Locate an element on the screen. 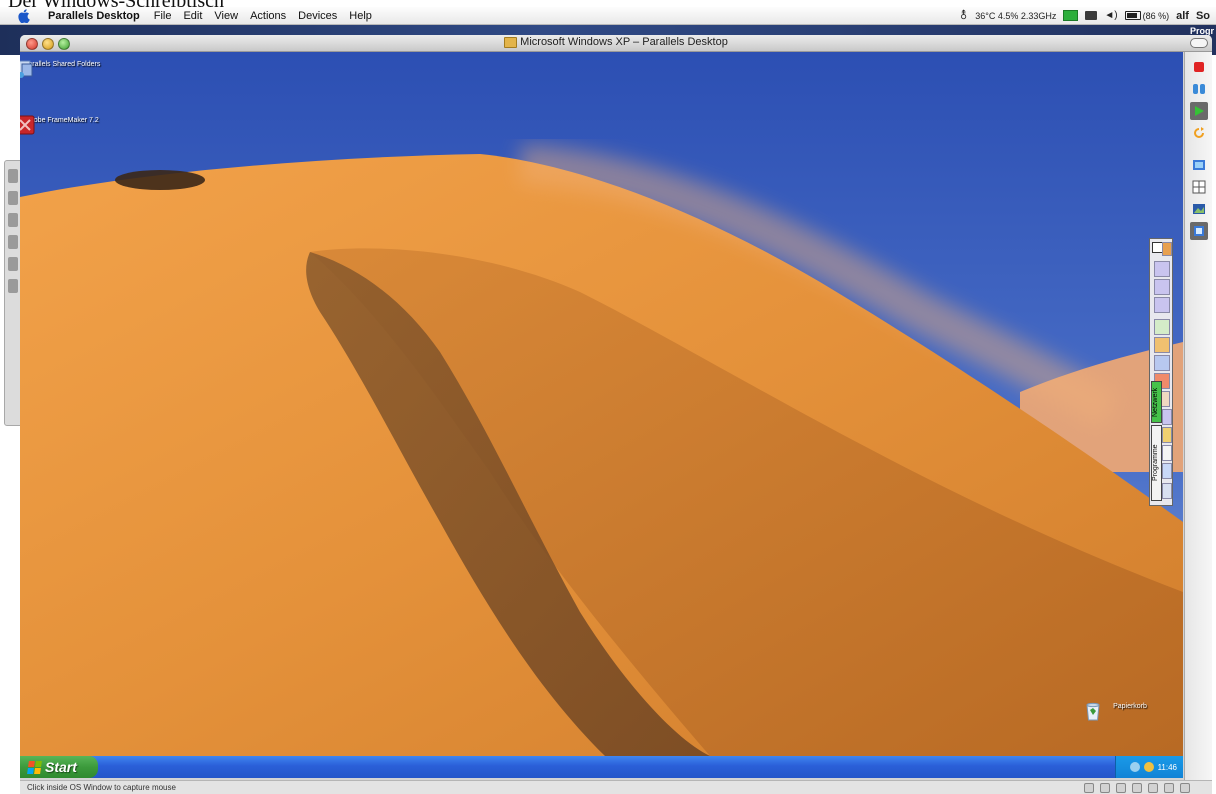 This screenshot has width=1216, height=794. menu-edit: Edit is located at coordinates (192, 16).